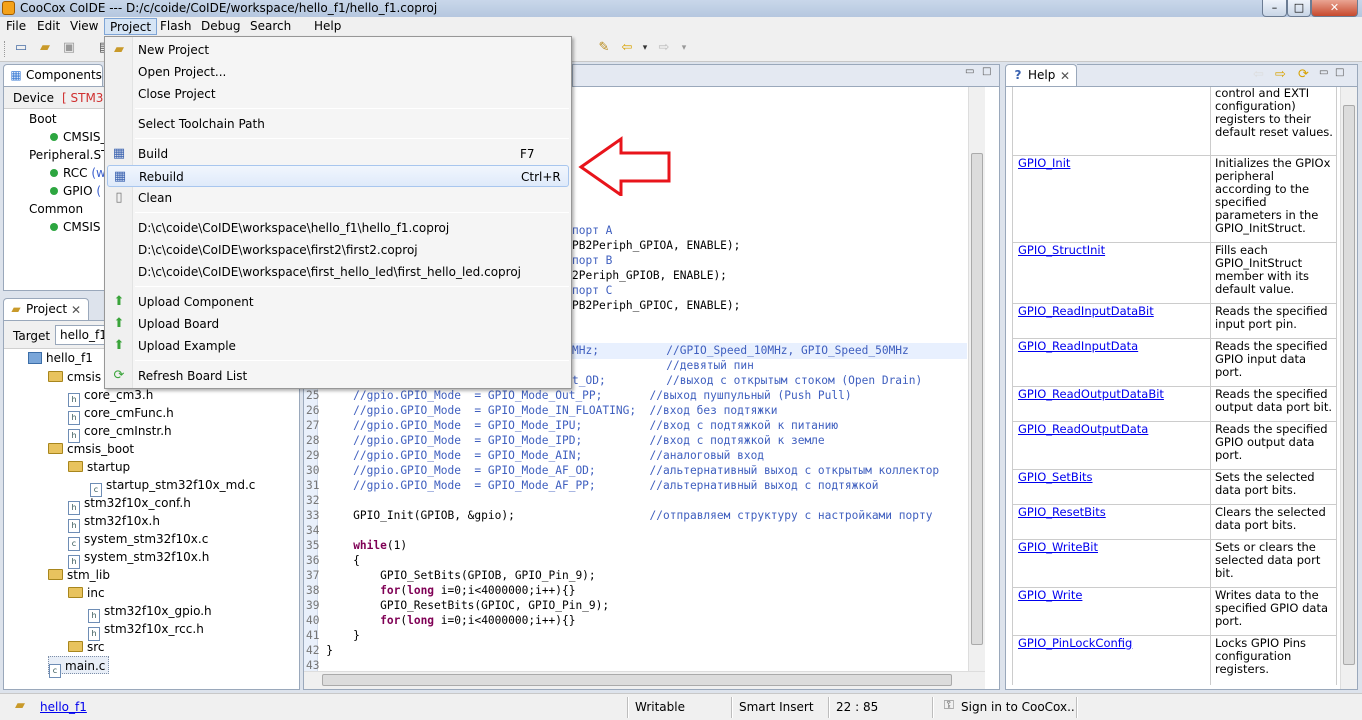 Image resolution: width=1362 pixels, height=720 pixels. I want to click on help-forward-icon: ⇨, so click(1280, 74).